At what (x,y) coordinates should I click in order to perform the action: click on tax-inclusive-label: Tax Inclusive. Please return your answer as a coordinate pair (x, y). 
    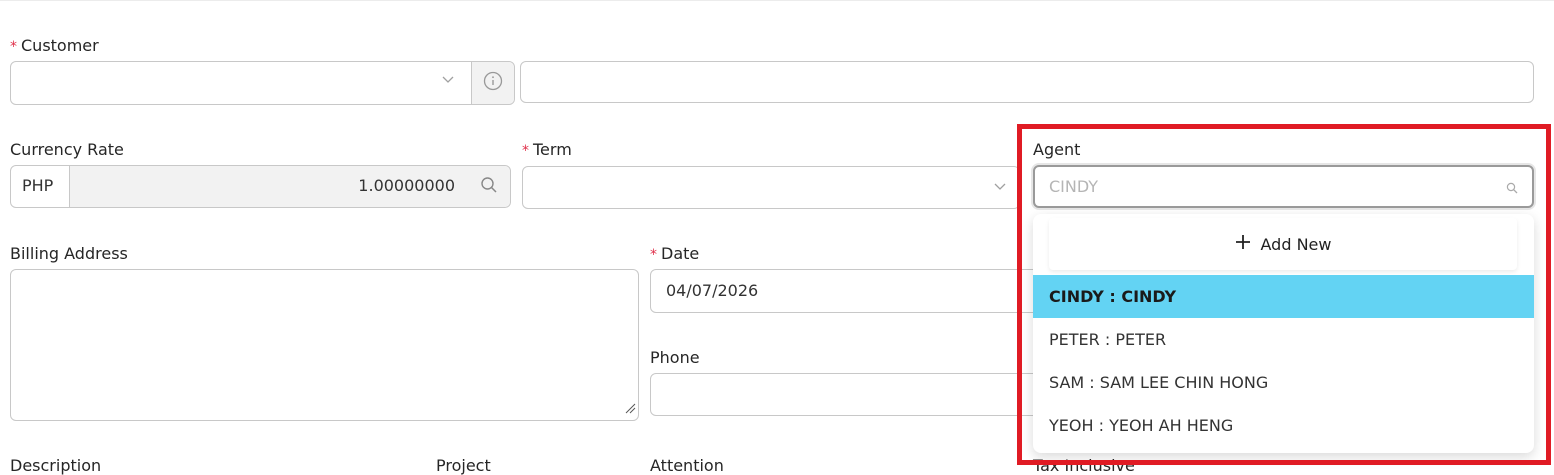
    Looking at the image, I should click on (1084, 465).